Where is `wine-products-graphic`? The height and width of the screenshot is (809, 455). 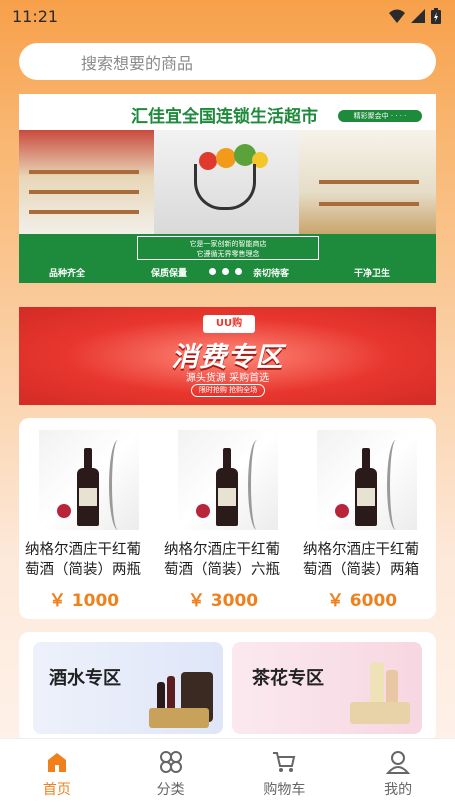 wine-products-graphic is located at coordinates (181, 700).